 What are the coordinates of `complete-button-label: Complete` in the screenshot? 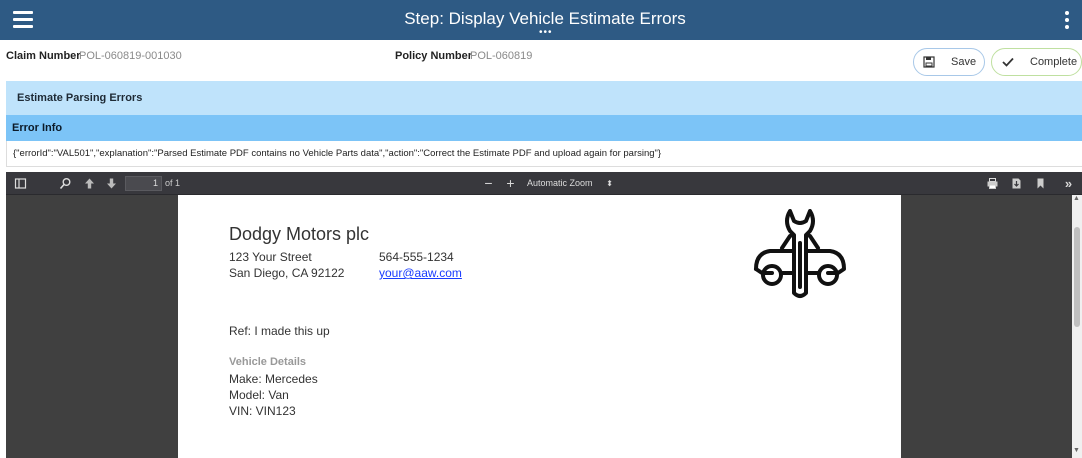 It's located at (1054, 62).